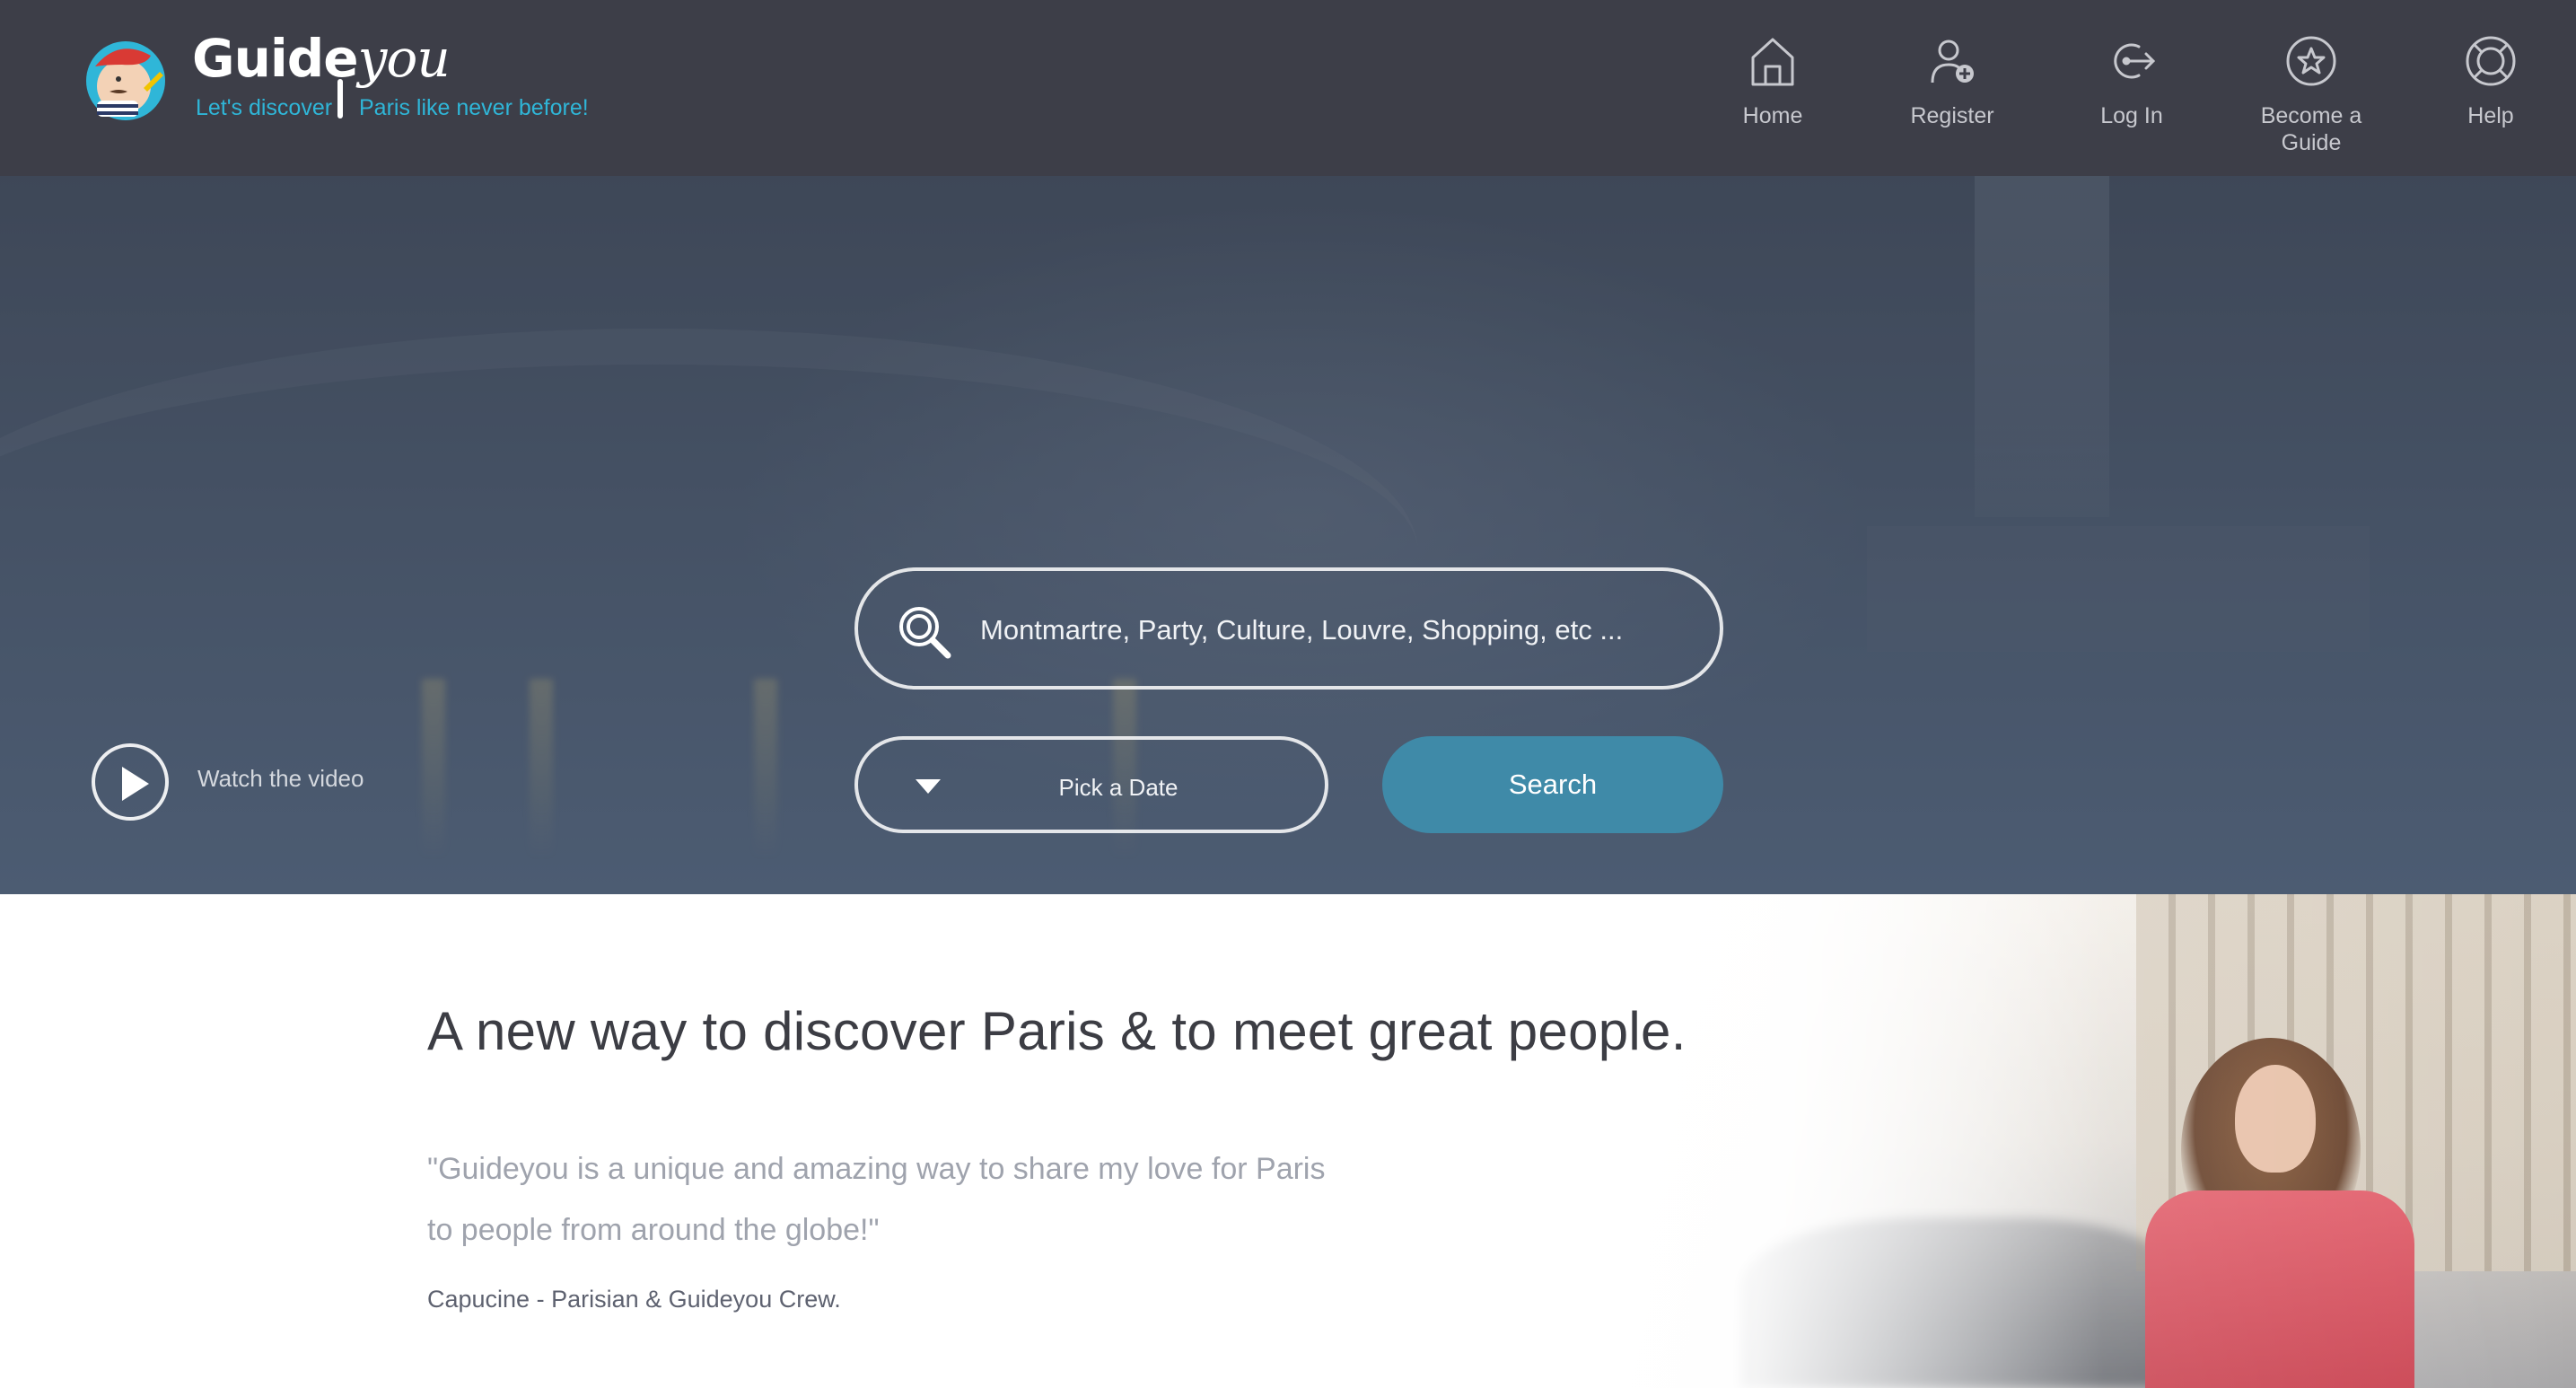 The image size is (2576, 1388). I want to click on photo-fade, so click(2051, 1141).